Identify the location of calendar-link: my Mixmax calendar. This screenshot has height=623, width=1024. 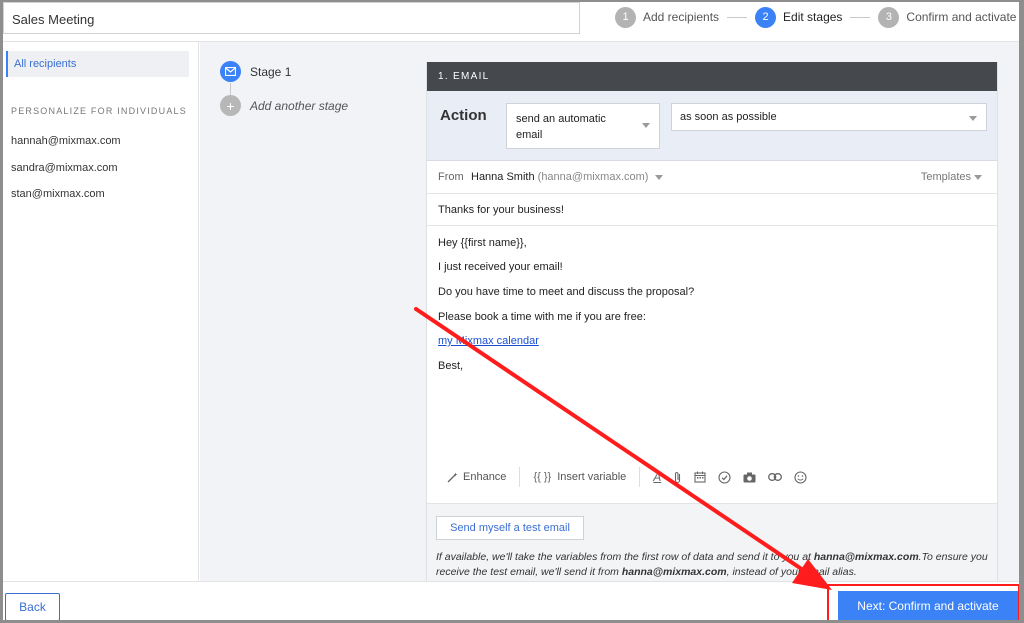
(488, 341).